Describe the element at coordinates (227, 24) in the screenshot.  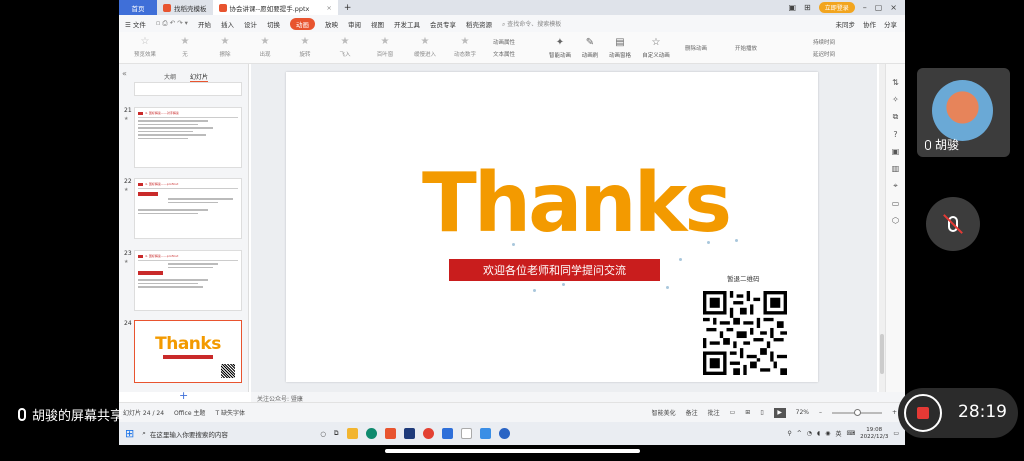
I see `menu-item-insert: 插入` at that location.